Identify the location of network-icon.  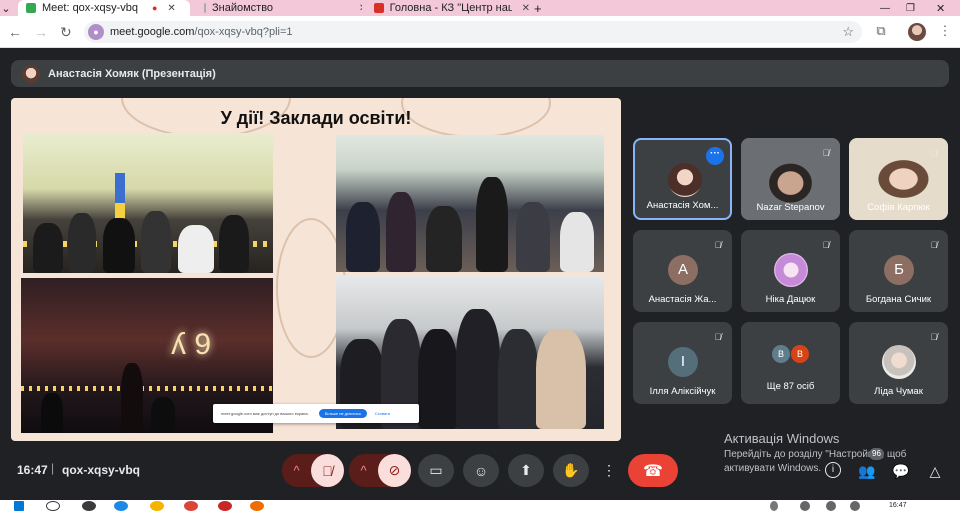
(805, 506).